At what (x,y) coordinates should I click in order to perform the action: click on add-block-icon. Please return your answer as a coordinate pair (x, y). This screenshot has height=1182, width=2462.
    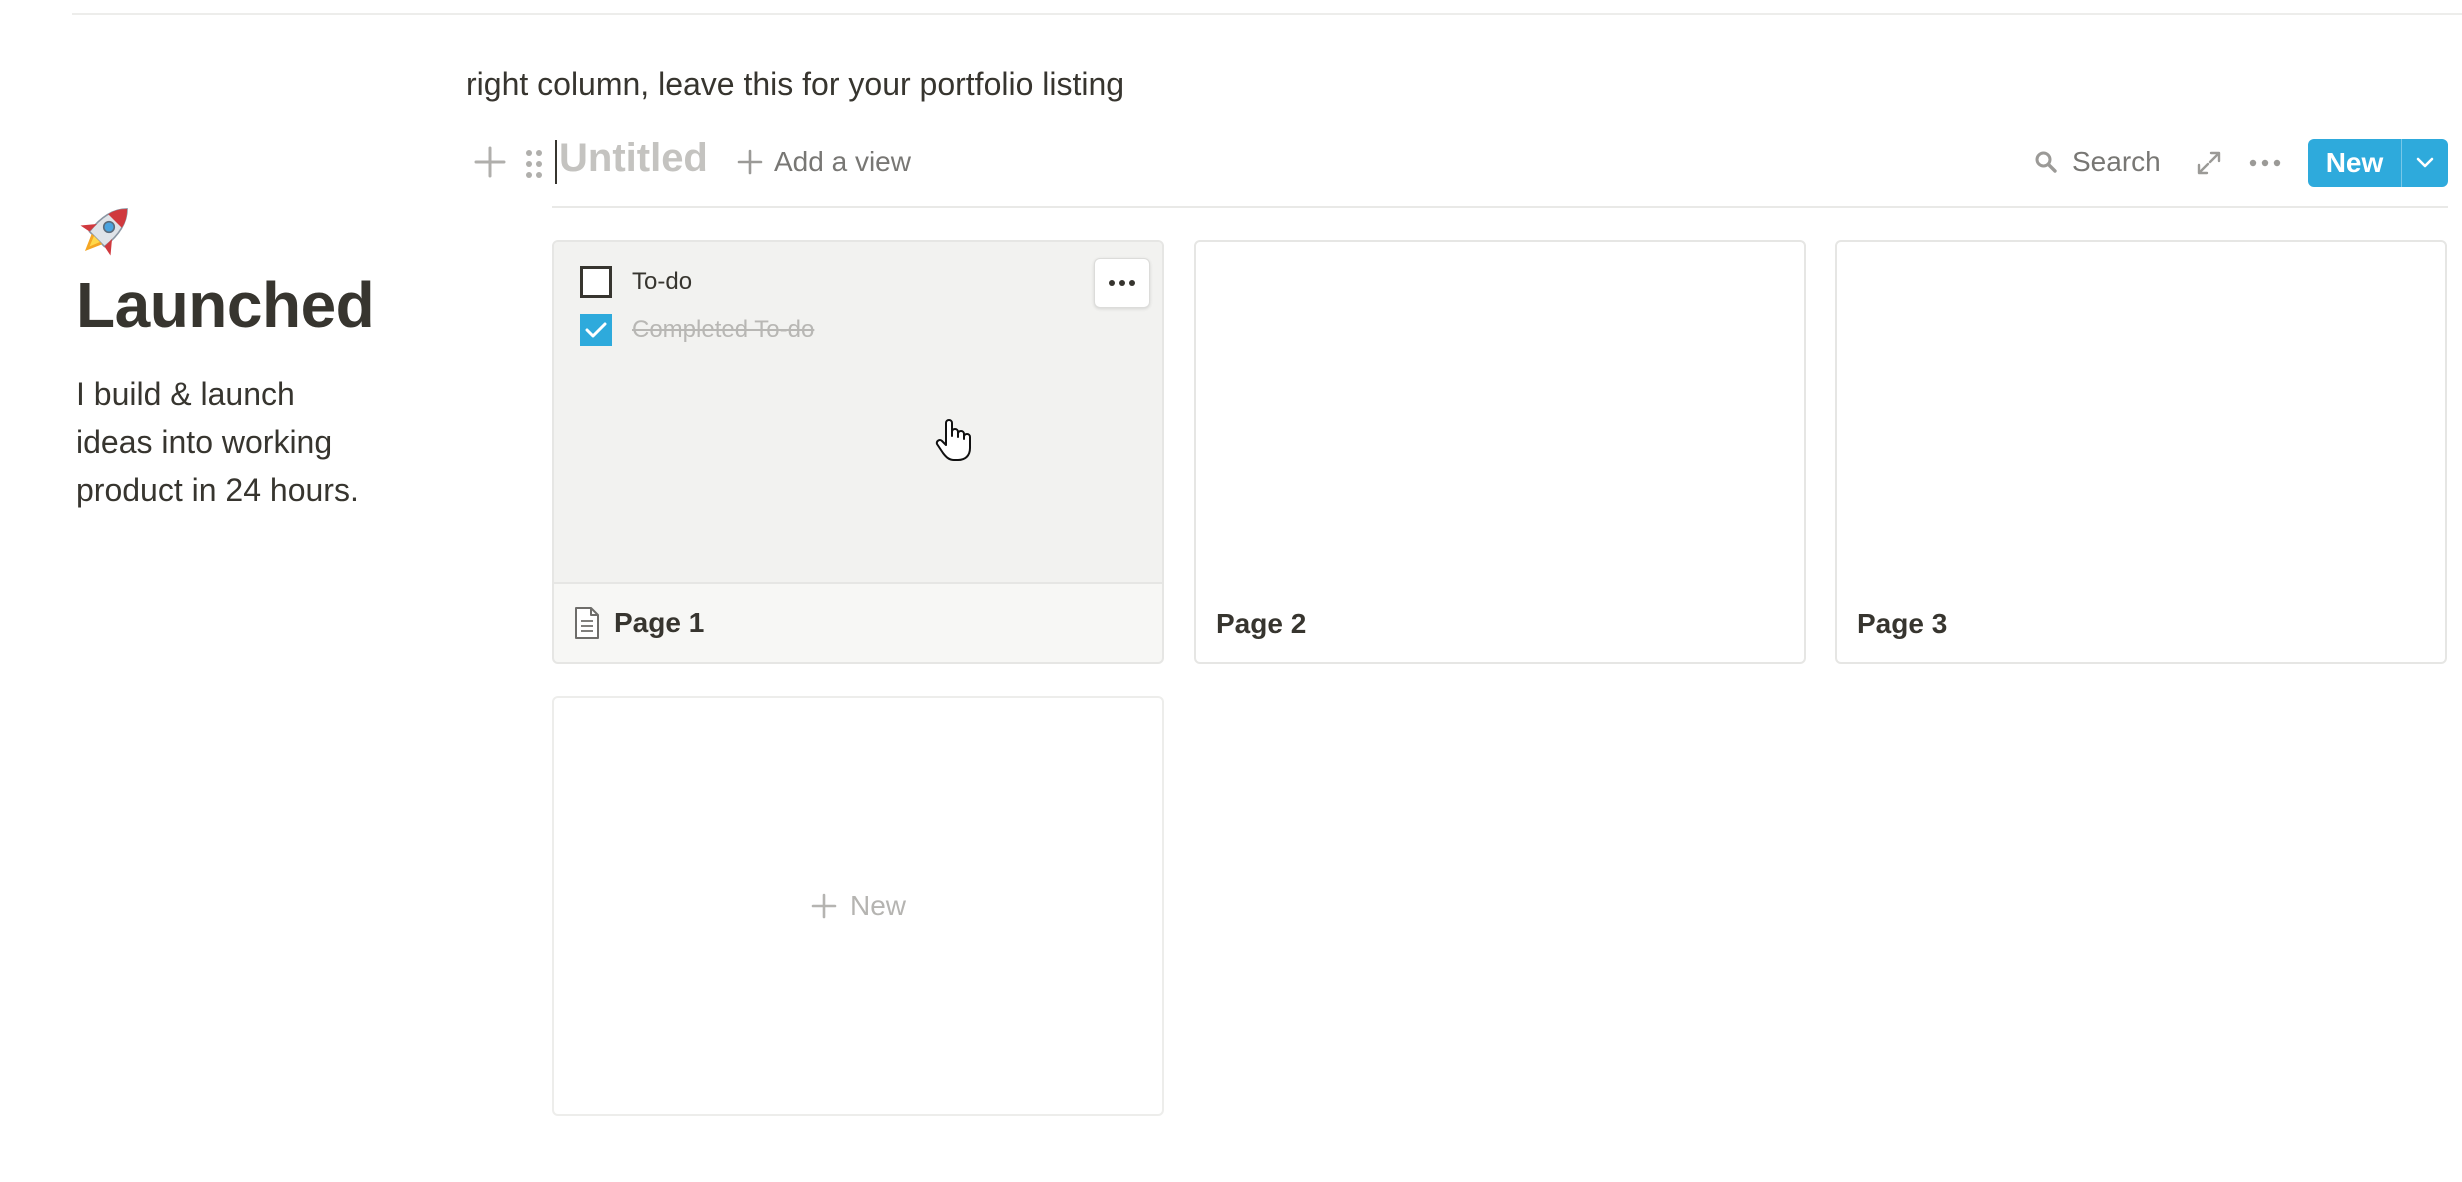
    Looking at the image, I should click on (490, 162).